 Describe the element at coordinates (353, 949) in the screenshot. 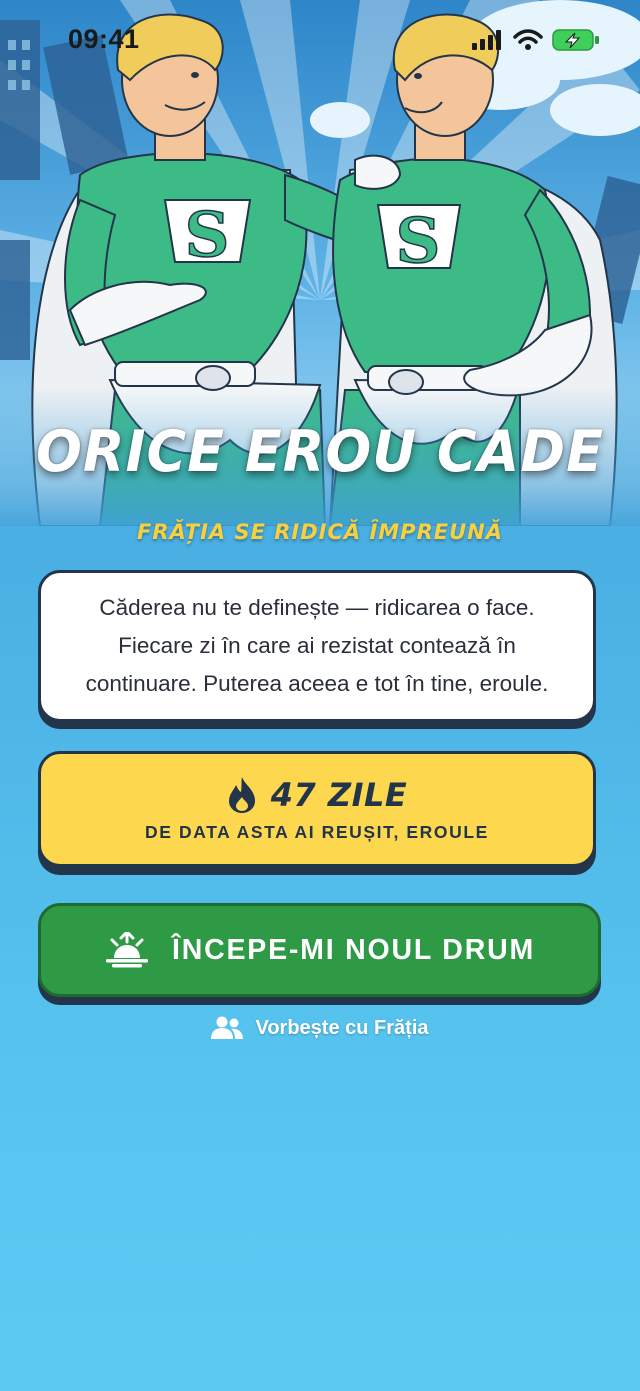

I see `start-new-path-label: ÎNCEPE-MI NOUL DRUM` at that location.